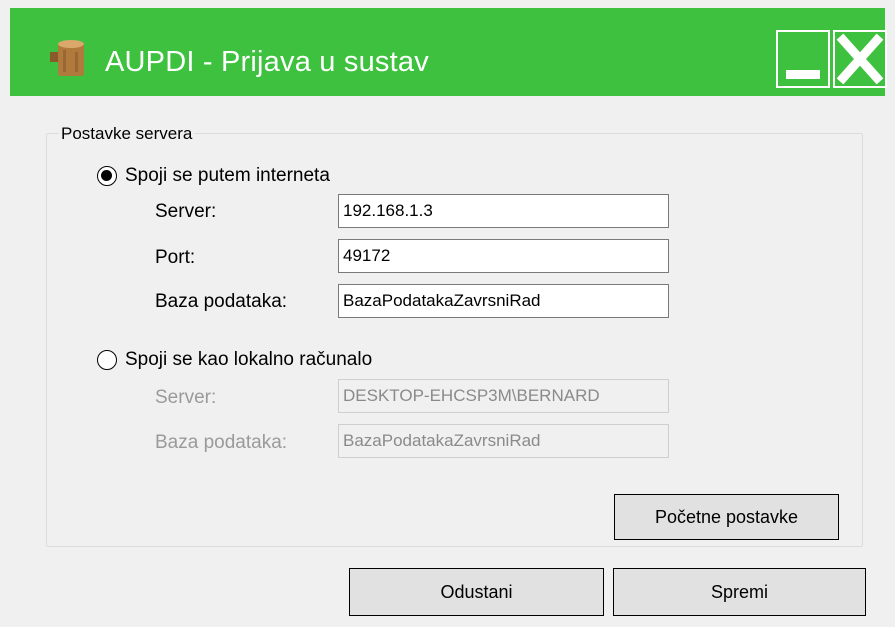 This screenshot has width=895, height=627. Describe the element at coordinates (186, 397) in the screenshot. I see `local-server-label: Server:` at that location.